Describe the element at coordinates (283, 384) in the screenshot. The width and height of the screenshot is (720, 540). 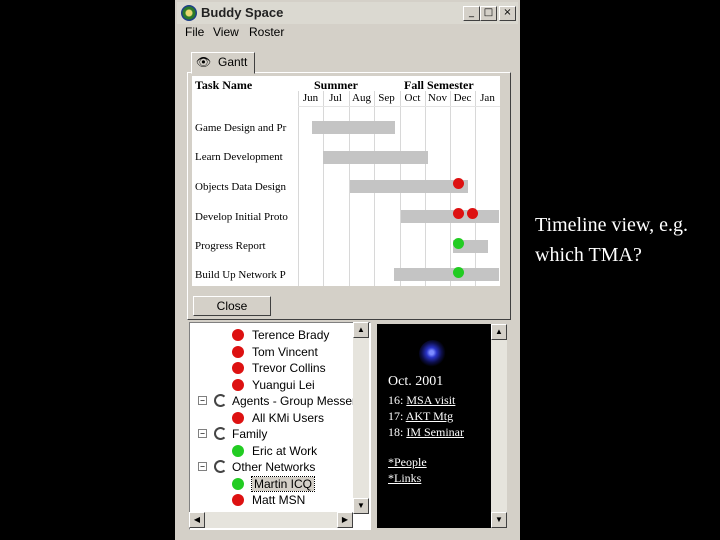
I see `roster-label: Yuangui Lei` at that location.